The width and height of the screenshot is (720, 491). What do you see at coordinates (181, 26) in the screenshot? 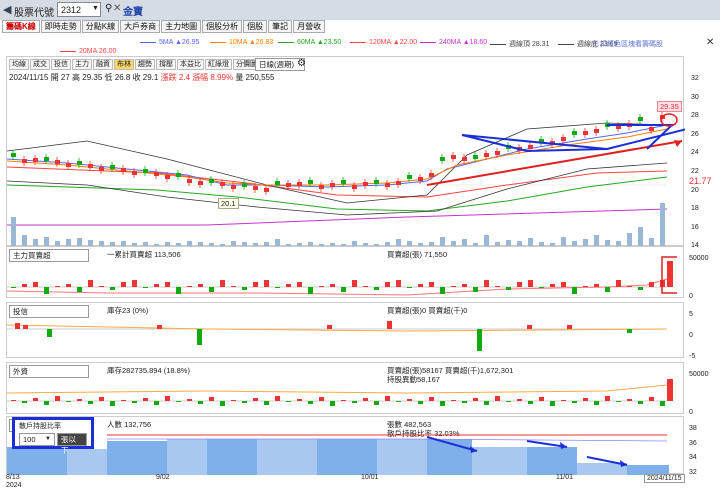
I see `tab-4: 主力地圖` at bounding box center [181, 26].